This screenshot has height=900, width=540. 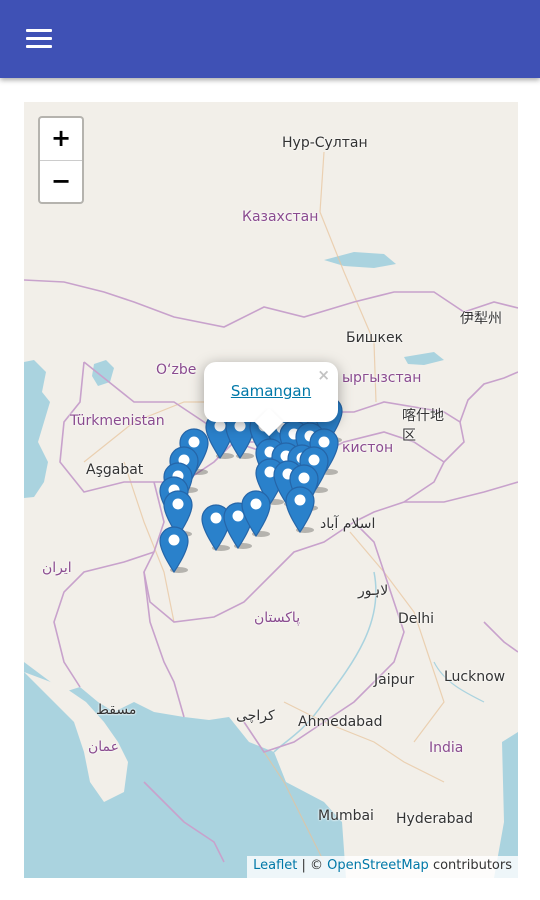 What do you see at coordinates (325, 143) in the screenshot?
I see `label-nur-sultan: Нур-Султан` at bounding box center [325, 143].